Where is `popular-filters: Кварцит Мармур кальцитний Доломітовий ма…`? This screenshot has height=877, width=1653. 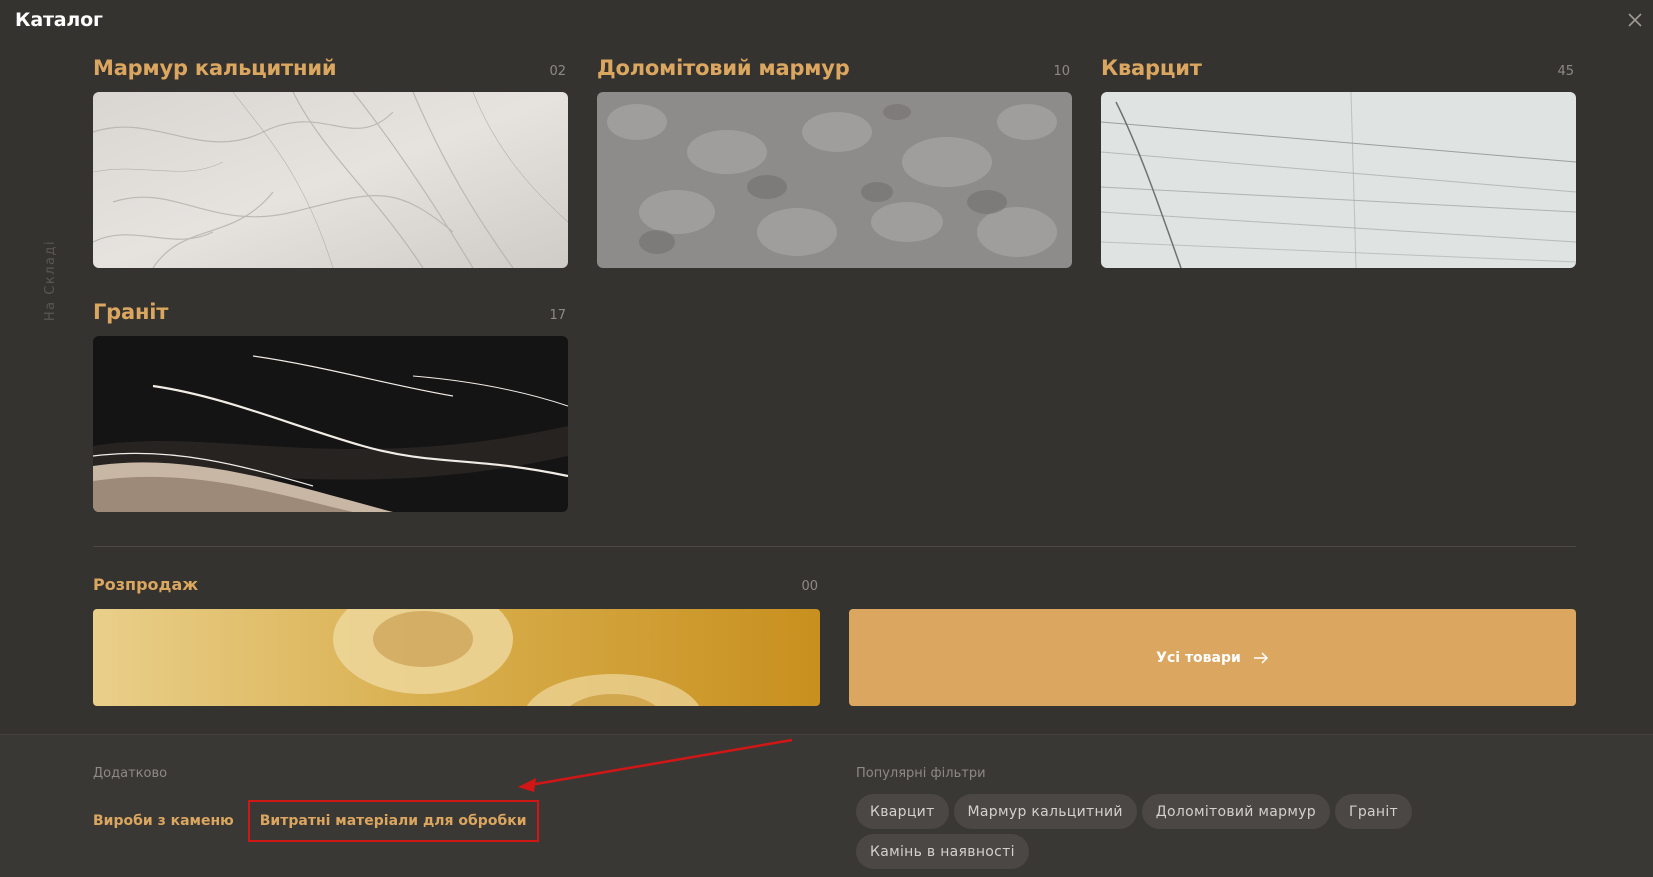
popular-filters: Кварцит Мармур кальцитний Доломітовий ма… is located at coordinates (1151, 831).